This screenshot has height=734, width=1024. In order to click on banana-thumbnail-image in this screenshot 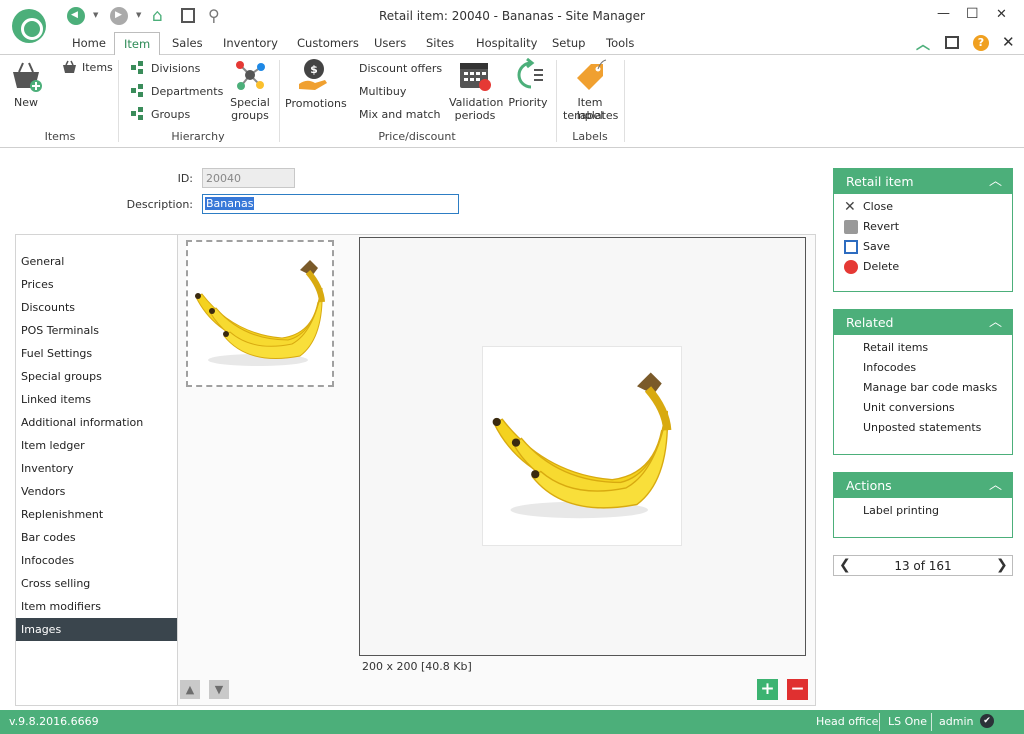, I will do `click(260, 313)`.